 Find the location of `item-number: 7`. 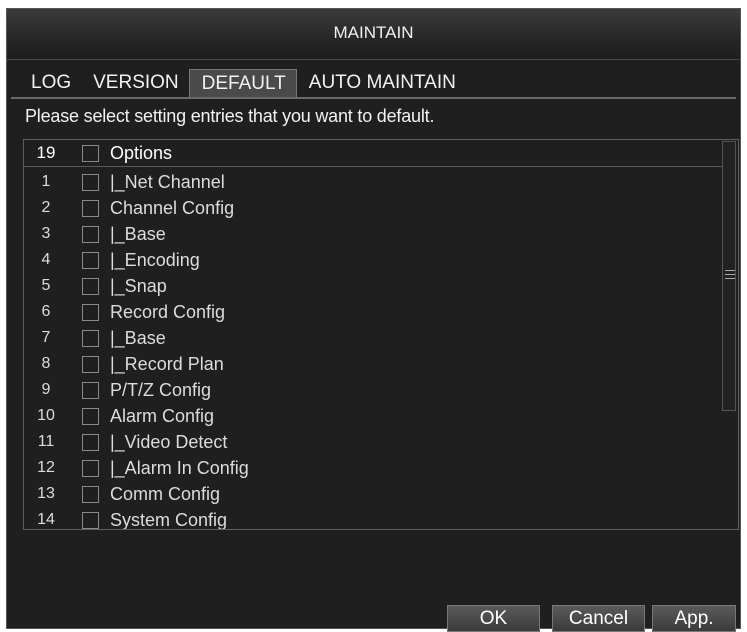

item-number: 7 is located at coordinates (46, 337).